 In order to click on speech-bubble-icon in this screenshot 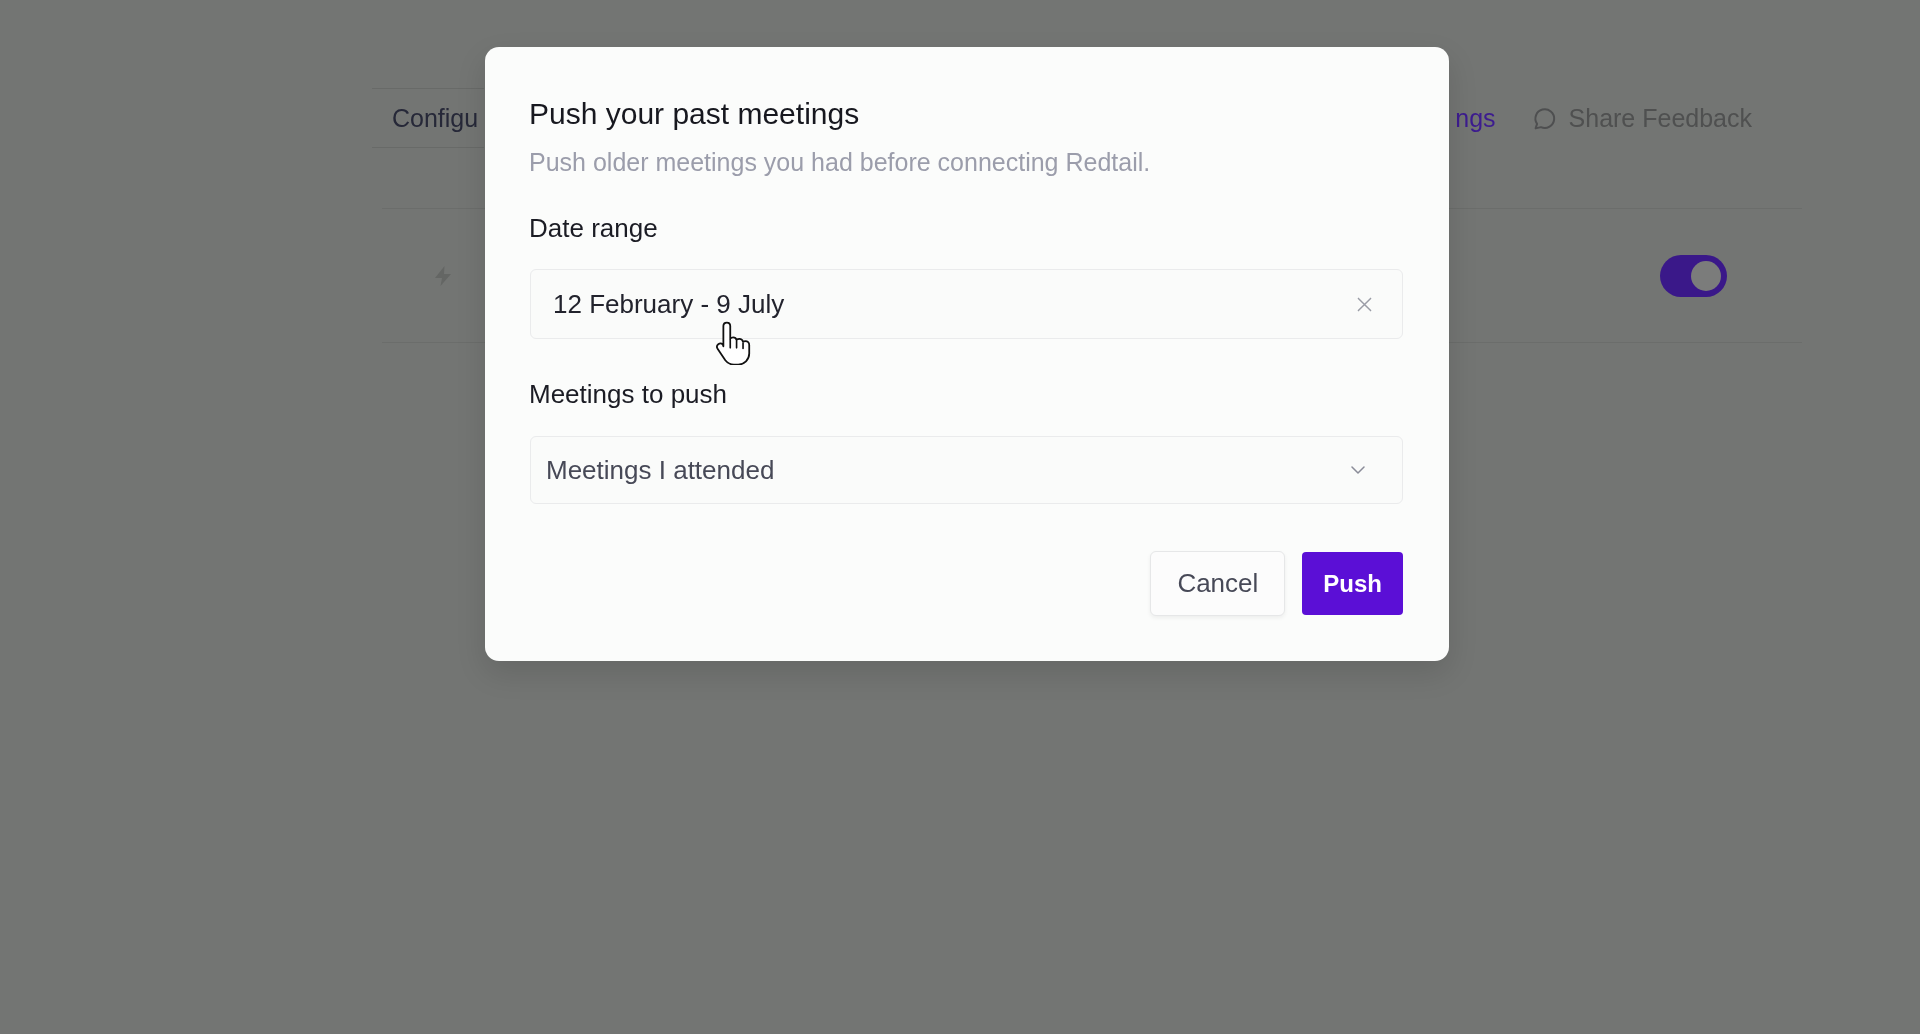, I will do `click(1545, 118)`.